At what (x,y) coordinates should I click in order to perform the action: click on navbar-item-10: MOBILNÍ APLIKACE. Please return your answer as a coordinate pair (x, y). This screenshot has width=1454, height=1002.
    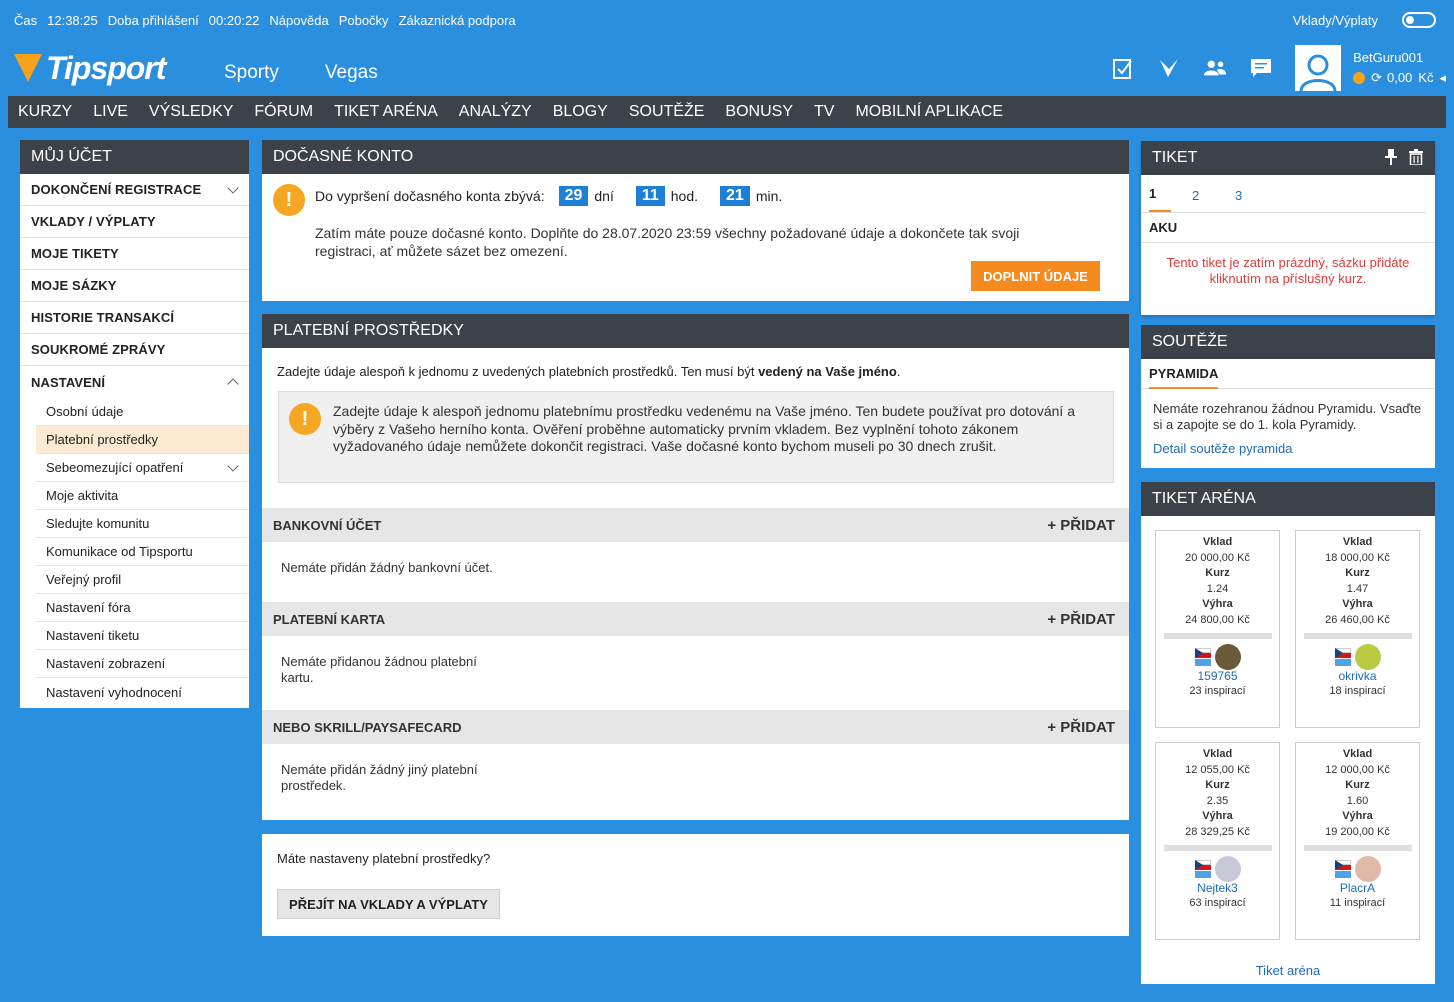
    Looking at the image, I should click on (929, 112).